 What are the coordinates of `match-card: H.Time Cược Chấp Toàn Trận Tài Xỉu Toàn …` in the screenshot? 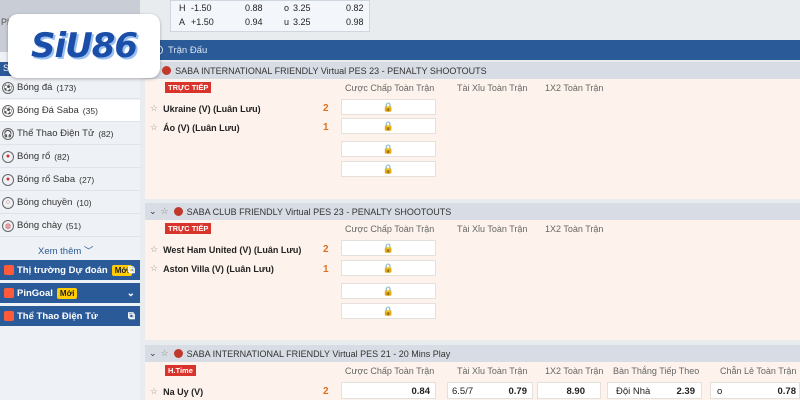 It's located at (472, 381).